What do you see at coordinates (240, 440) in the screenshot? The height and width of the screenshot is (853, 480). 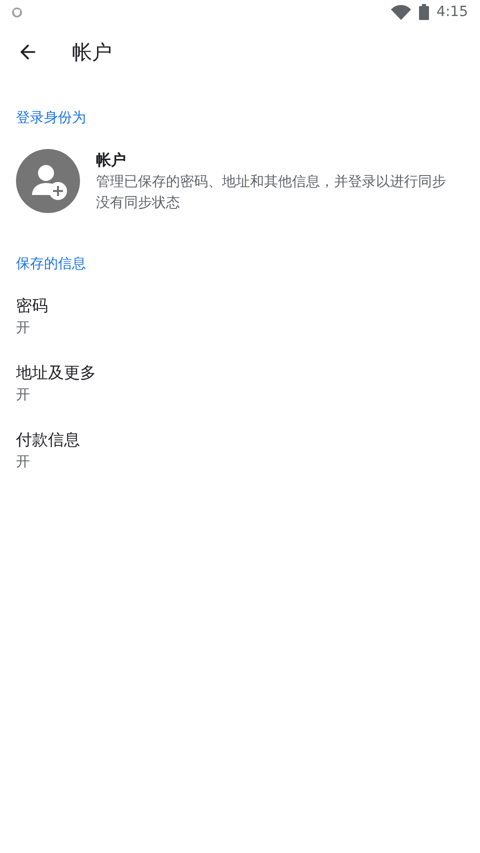 I see `setting-title: 付款信息` at bounding box center [240, 440].